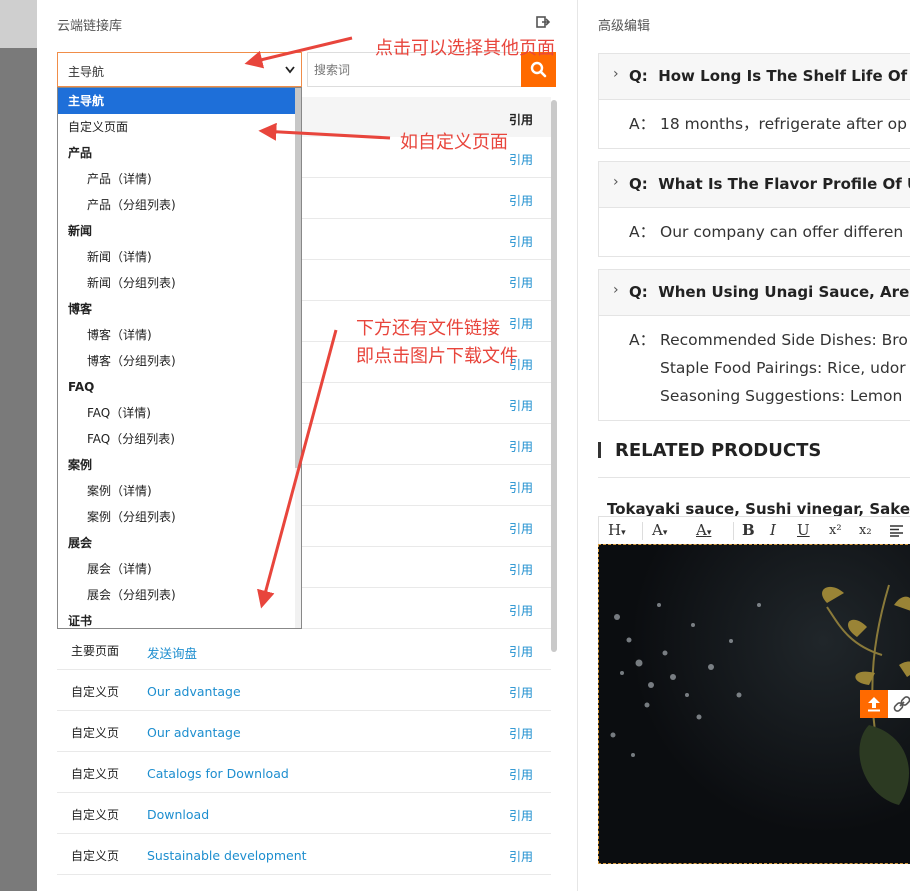 This screenshot has width=910, height=891. Describe the element at coordinates (179, 283) in the screenshot. I see `dropdown-option: 新闻（分组列表)` at that location.